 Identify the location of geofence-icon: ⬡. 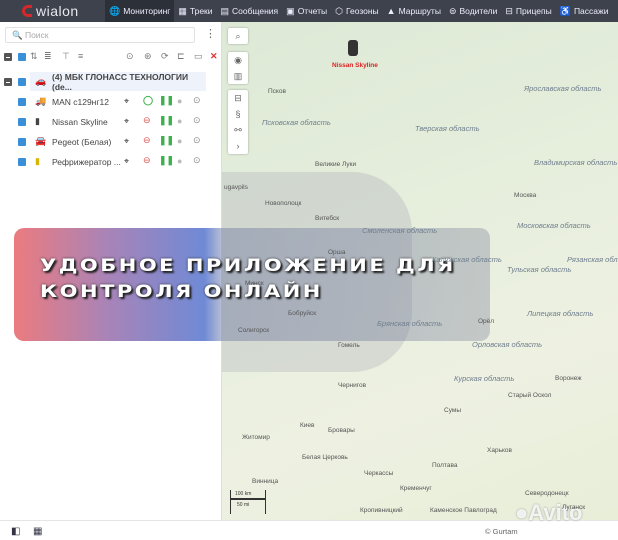
(339, 10).